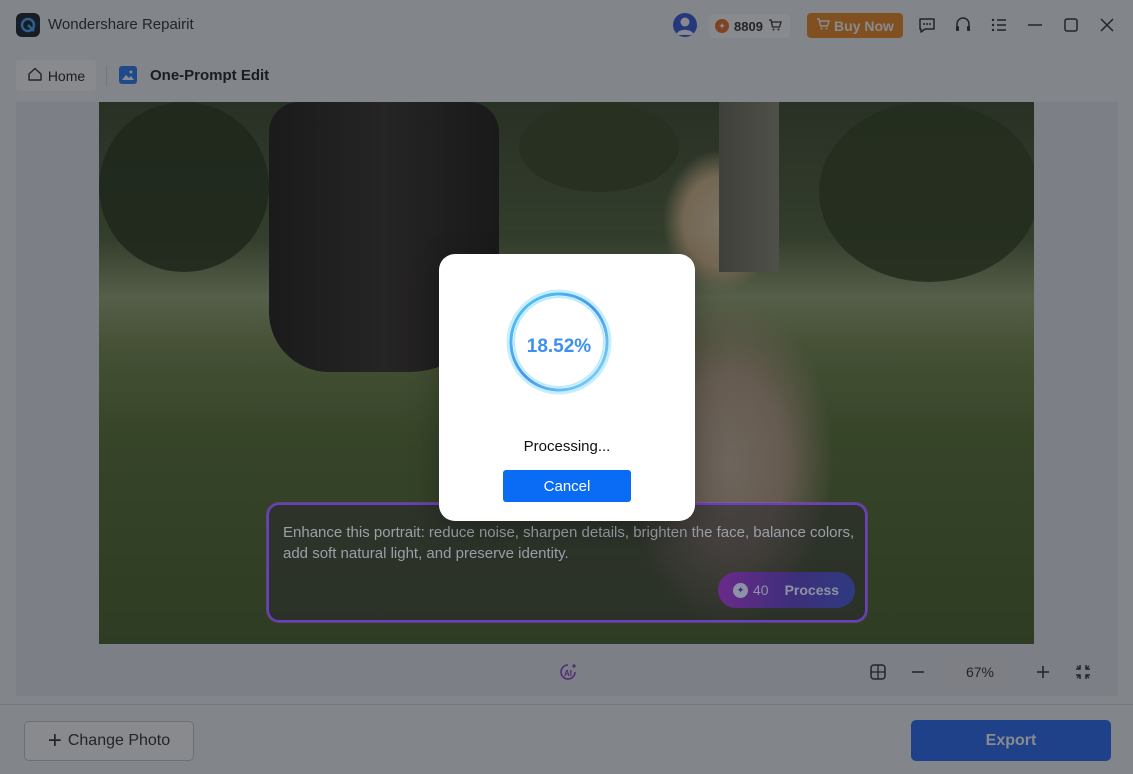 Image resolution: width=1133 pixels, height=774 pixels. I want to click on process-button: ✦ 40 Process, so click(786, 590).